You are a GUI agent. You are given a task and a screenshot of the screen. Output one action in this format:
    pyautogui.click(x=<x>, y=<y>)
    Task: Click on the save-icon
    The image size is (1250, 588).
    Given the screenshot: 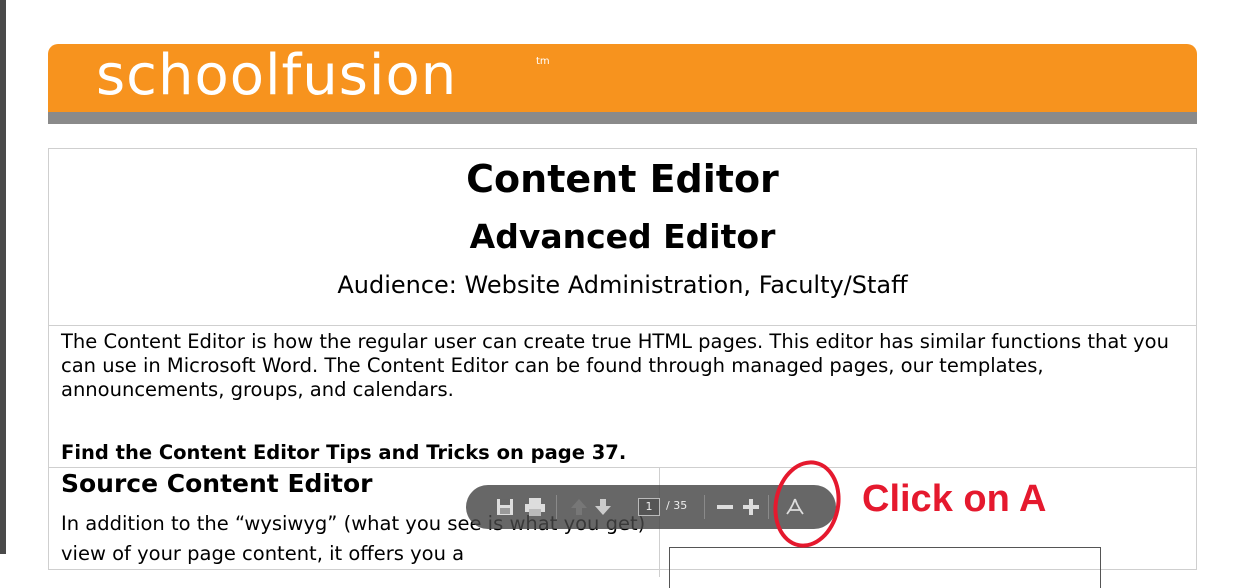 What is the action you would take?
    pyautogui.click(x=505, y=507)
    